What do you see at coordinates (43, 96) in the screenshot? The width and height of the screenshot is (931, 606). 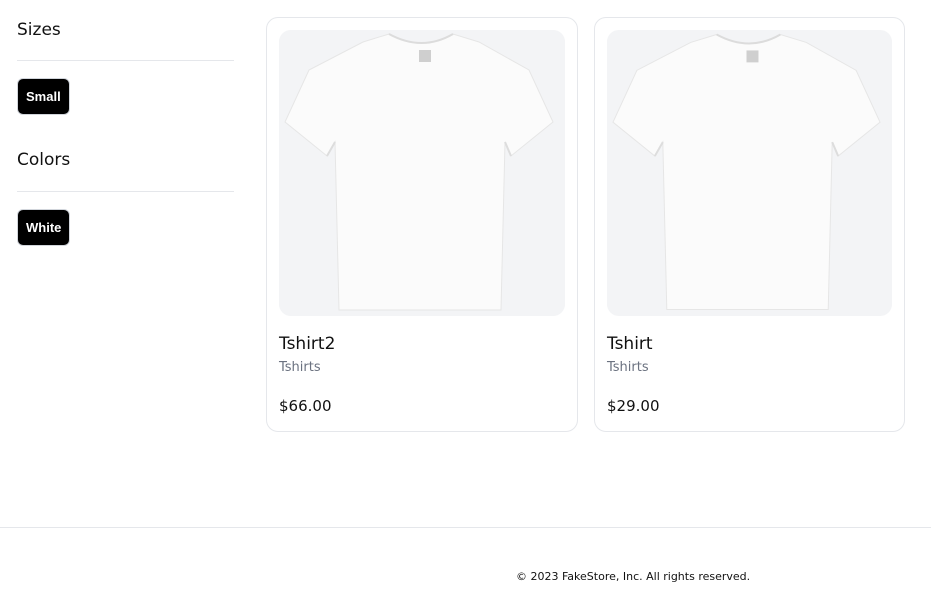 I see `size-option-small: Small` at bounding box center [43, 96].